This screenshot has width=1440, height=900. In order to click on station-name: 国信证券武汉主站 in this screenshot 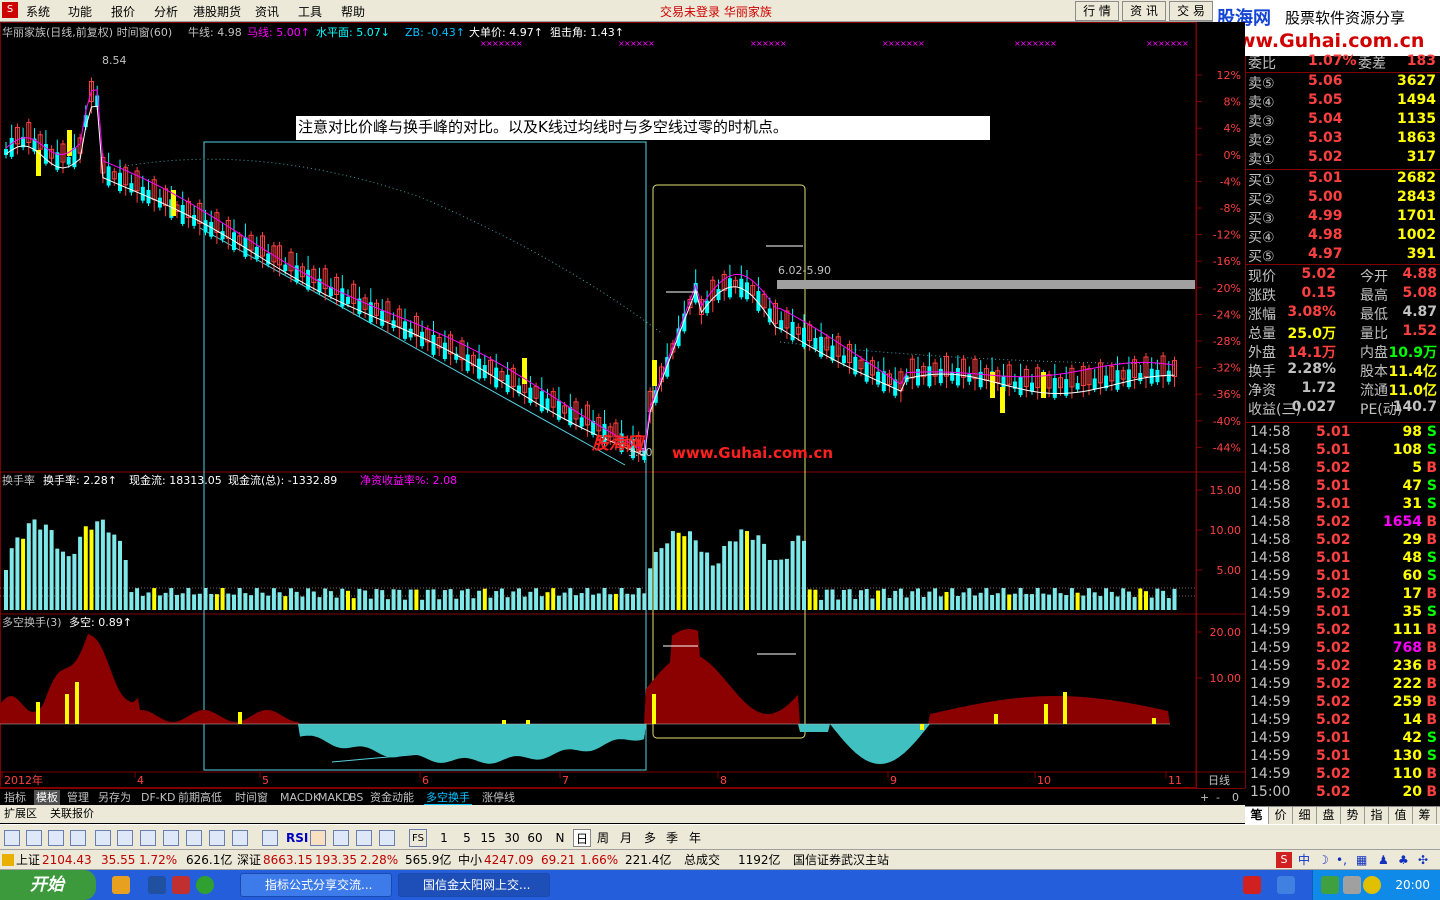, I will do `click(841, 860)`.